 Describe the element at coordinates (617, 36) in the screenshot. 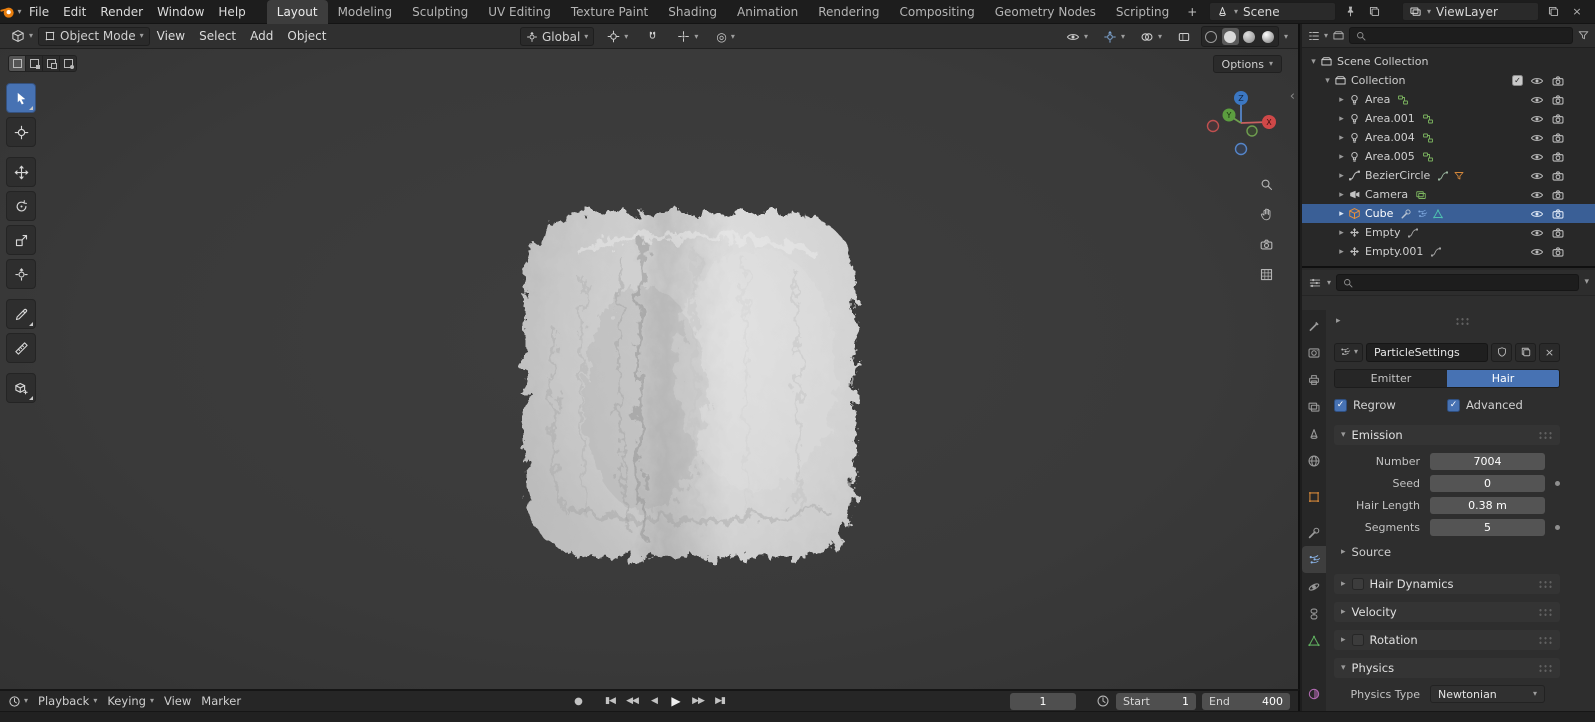

I see `pivot-point-dropdown: ▾` at that location.